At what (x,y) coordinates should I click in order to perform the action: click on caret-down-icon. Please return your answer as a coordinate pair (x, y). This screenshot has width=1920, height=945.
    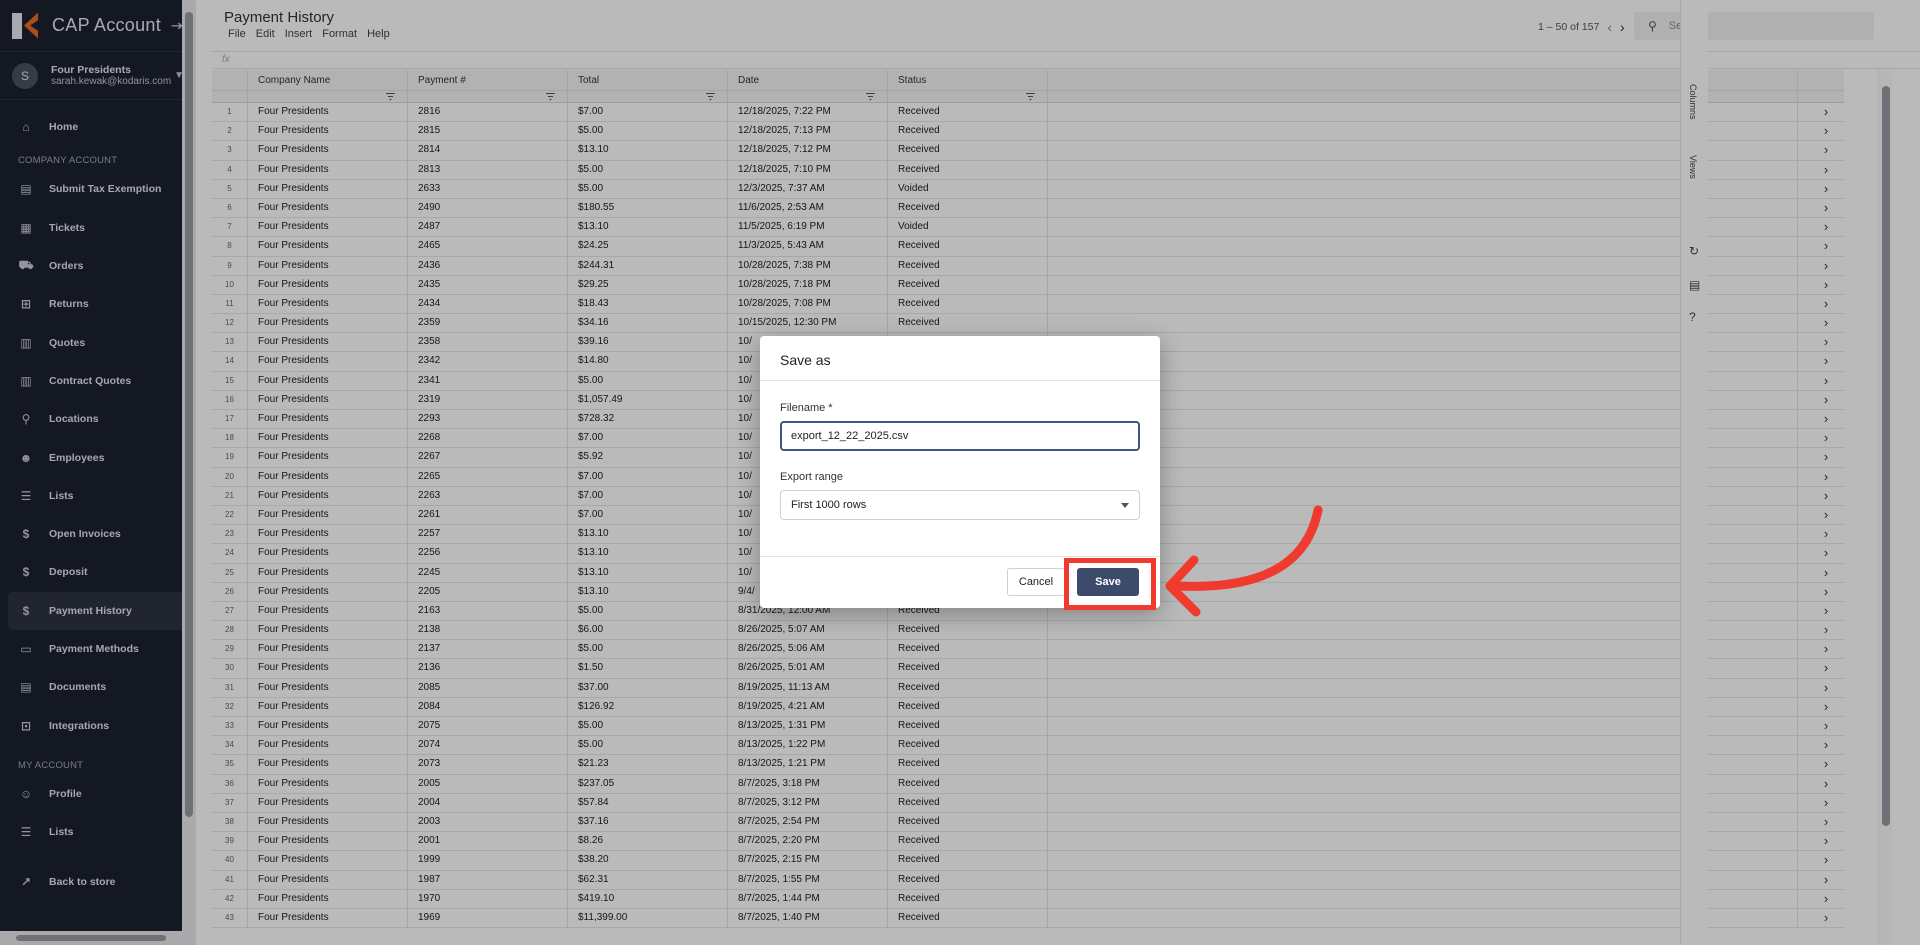
    Looking at the image, I should click on (1125, 505).